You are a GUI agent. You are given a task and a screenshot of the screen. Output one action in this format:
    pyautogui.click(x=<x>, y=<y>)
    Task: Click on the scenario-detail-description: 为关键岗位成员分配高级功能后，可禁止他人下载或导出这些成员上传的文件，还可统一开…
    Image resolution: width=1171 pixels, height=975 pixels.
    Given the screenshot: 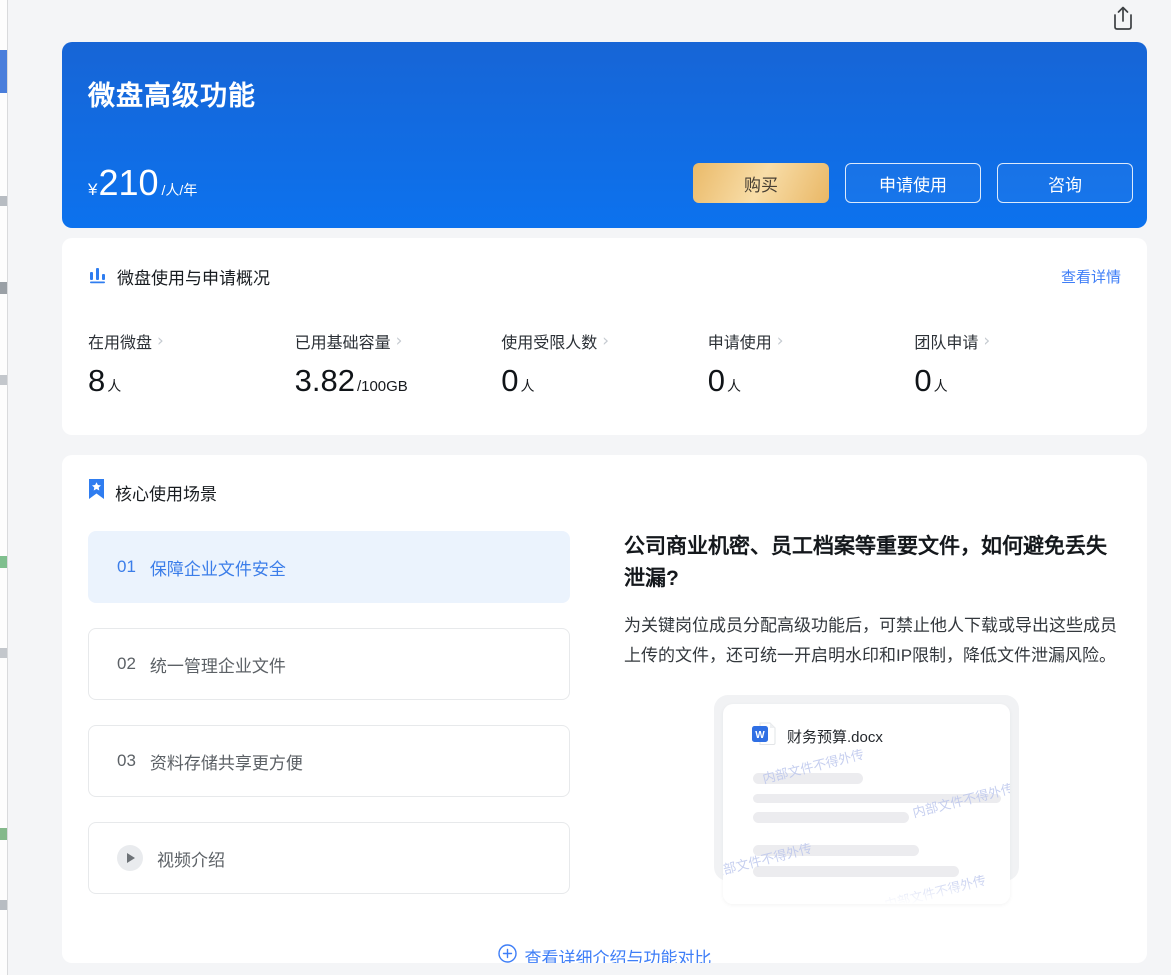 What is the action you would take?
    pyautogui.click(x=870, y=640)
    